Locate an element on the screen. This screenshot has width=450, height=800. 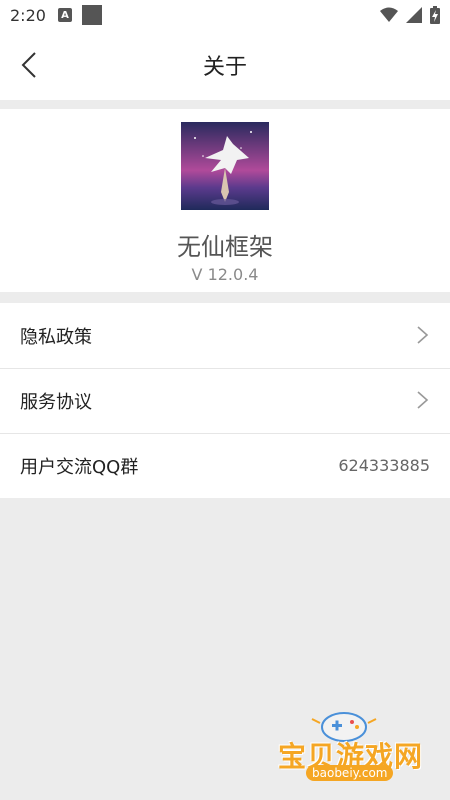
header: 关于 is located at coordinates (225, 65).